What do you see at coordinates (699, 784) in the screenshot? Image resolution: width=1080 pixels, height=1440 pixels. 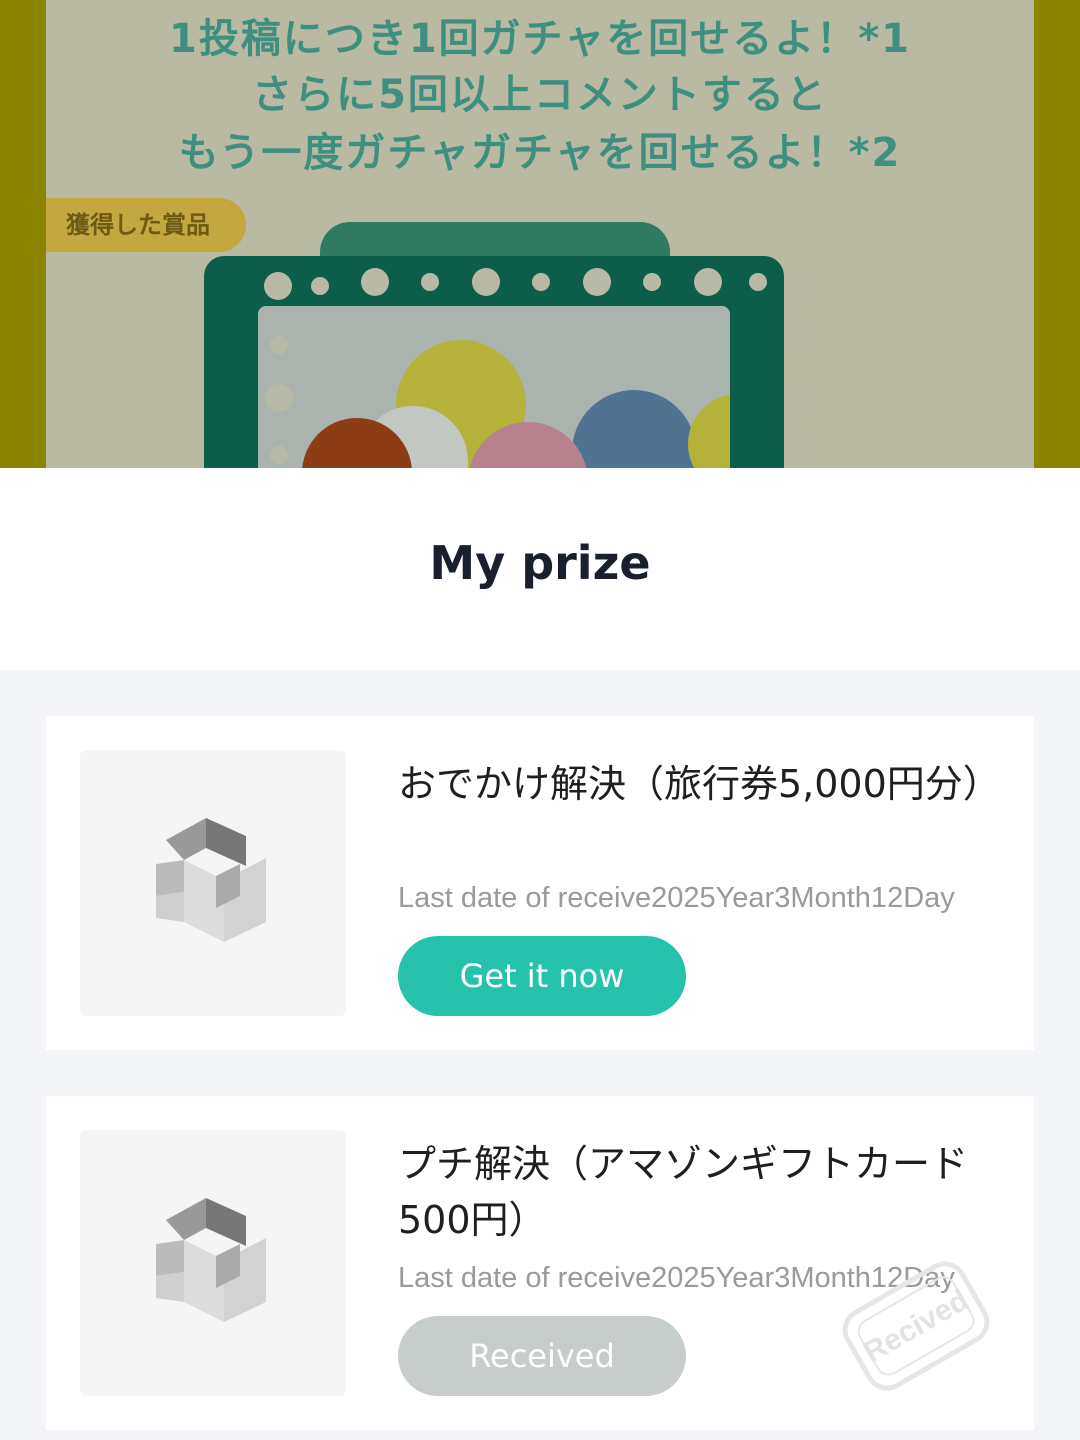 I see `prize-name: おでかけ解決（旅行券5,000円分）` at bounding box center [699, 784].